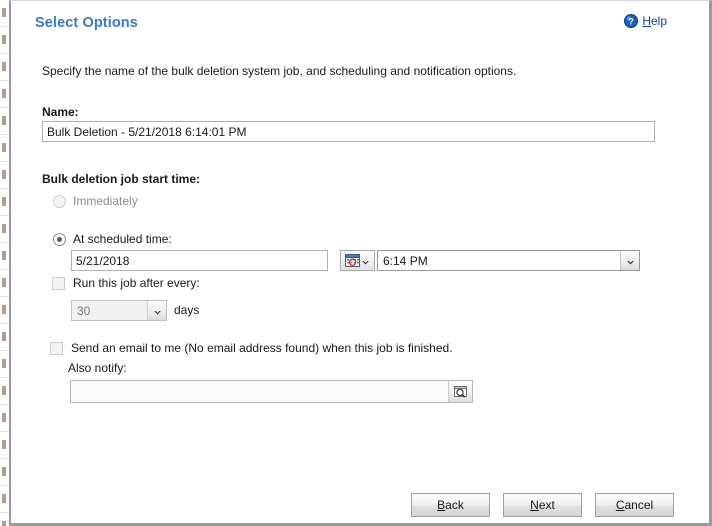 The width and height of the screenshot is (712, 526). Describe the element at coordinates (441, 505) in the screenshot. I see `back-accel-char: B` at that location.